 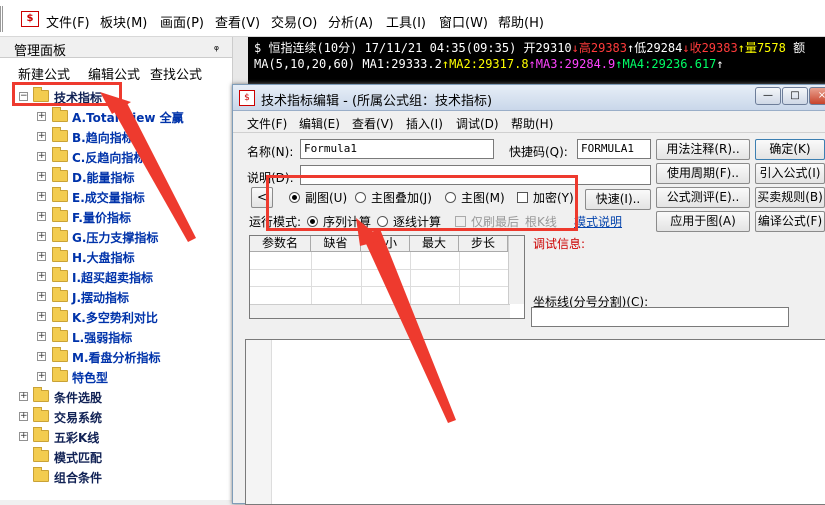 What do you see at coordinates (790, 173) in the screenshot?
I see `import-formula-button: 引入公式(I)` at bounding box center [790, 173].